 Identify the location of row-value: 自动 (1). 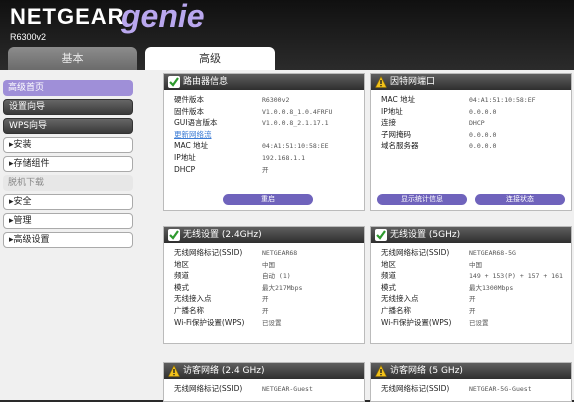
(276, 276).